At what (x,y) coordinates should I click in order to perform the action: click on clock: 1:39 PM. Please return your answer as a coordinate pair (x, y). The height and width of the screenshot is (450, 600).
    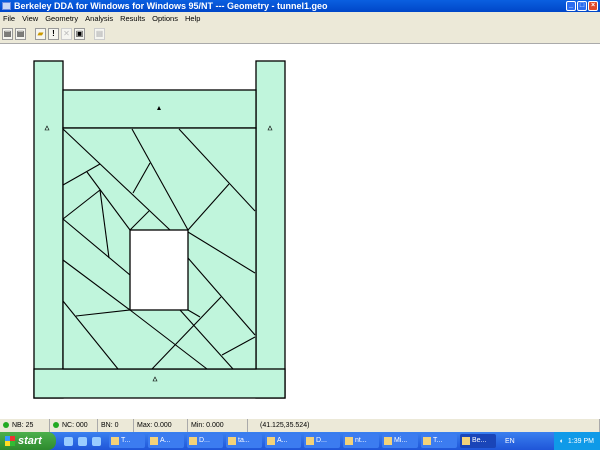
    Looking at the image, I should click on (580, 441).